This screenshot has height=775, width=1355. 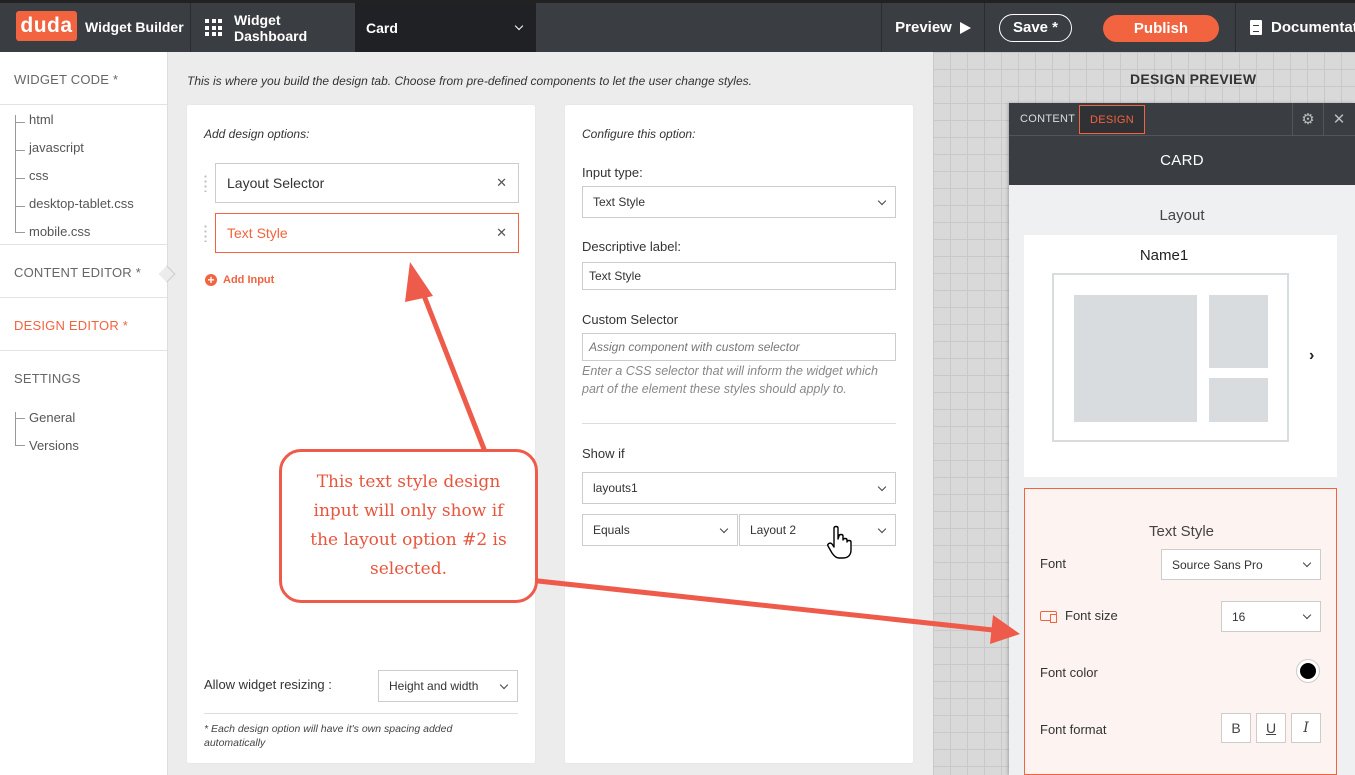 I want to click on bold-button: B, so click(x=1236, y=728).